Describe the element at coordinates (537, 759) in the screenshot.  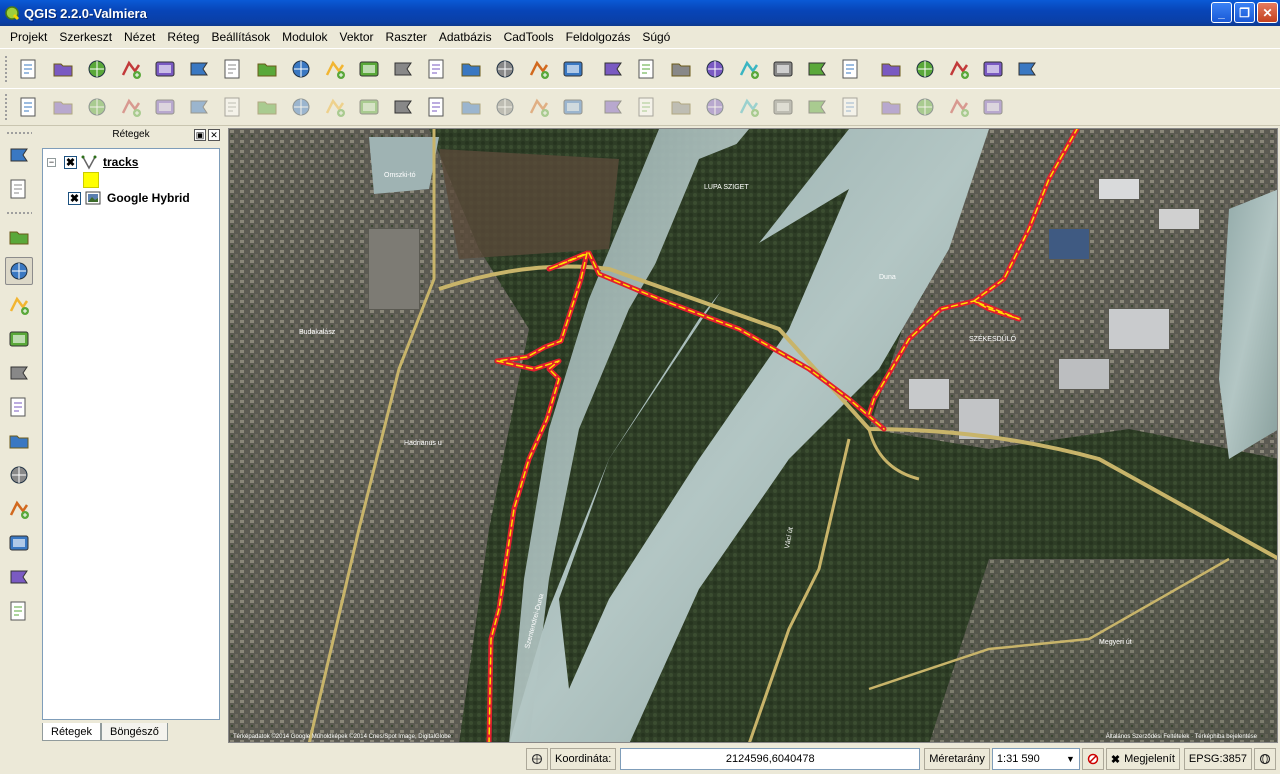
I see `coordinate-toggle-icon` at that location.